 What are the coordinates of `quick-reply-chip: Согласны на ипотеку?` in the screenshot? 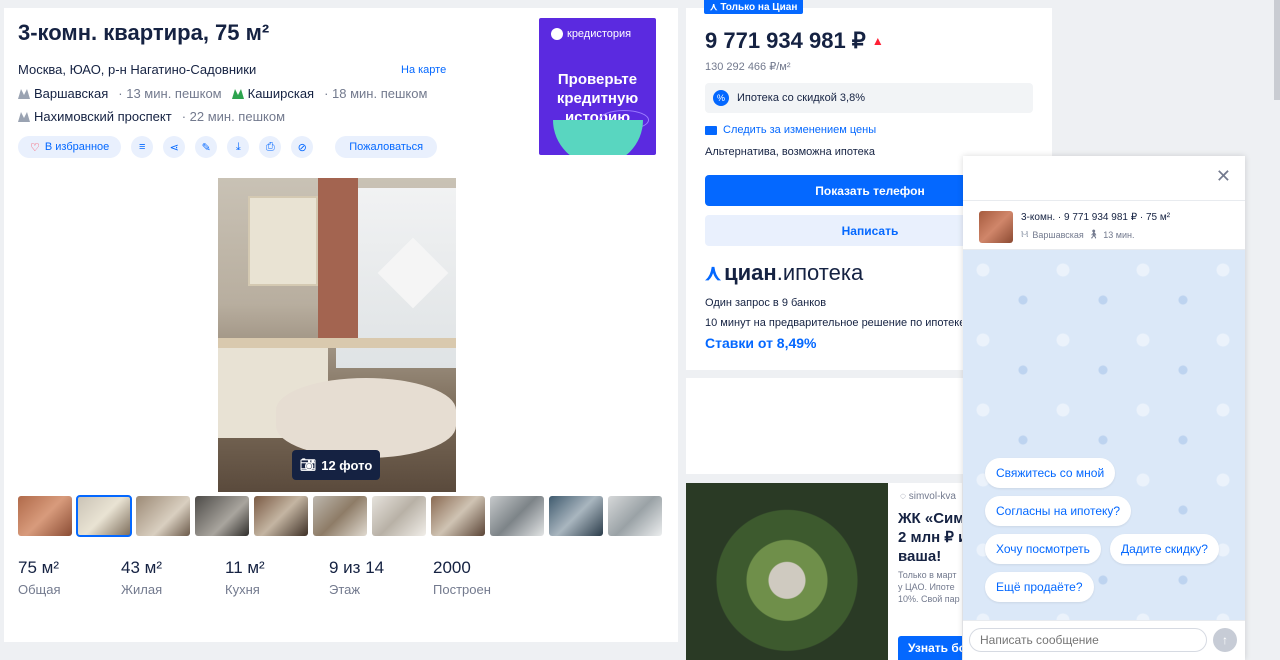 It's located at (1058, 511).